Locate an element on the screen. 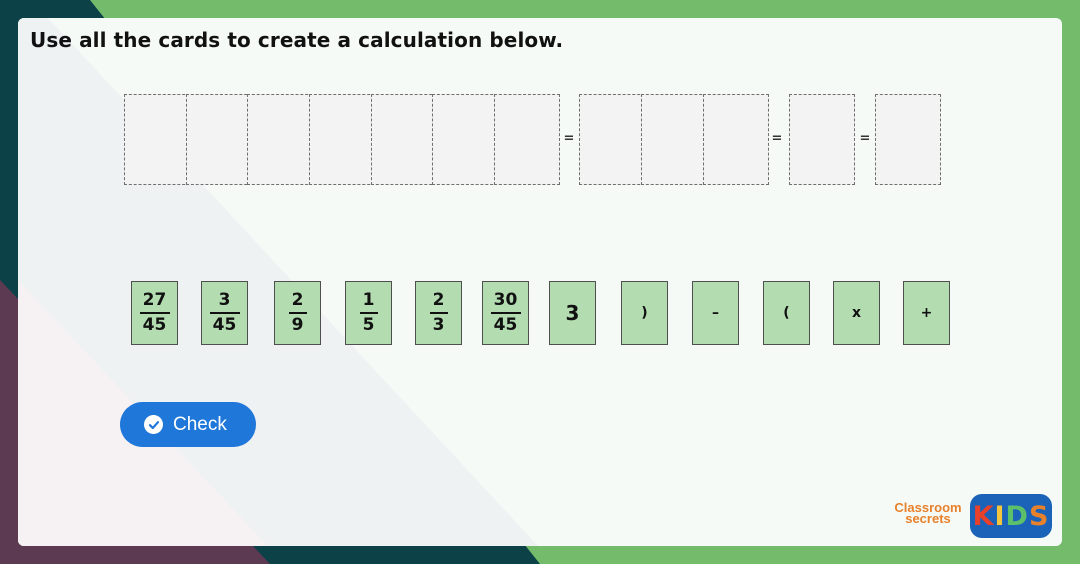  number-card: 3 is located at coordinates (572, 313).